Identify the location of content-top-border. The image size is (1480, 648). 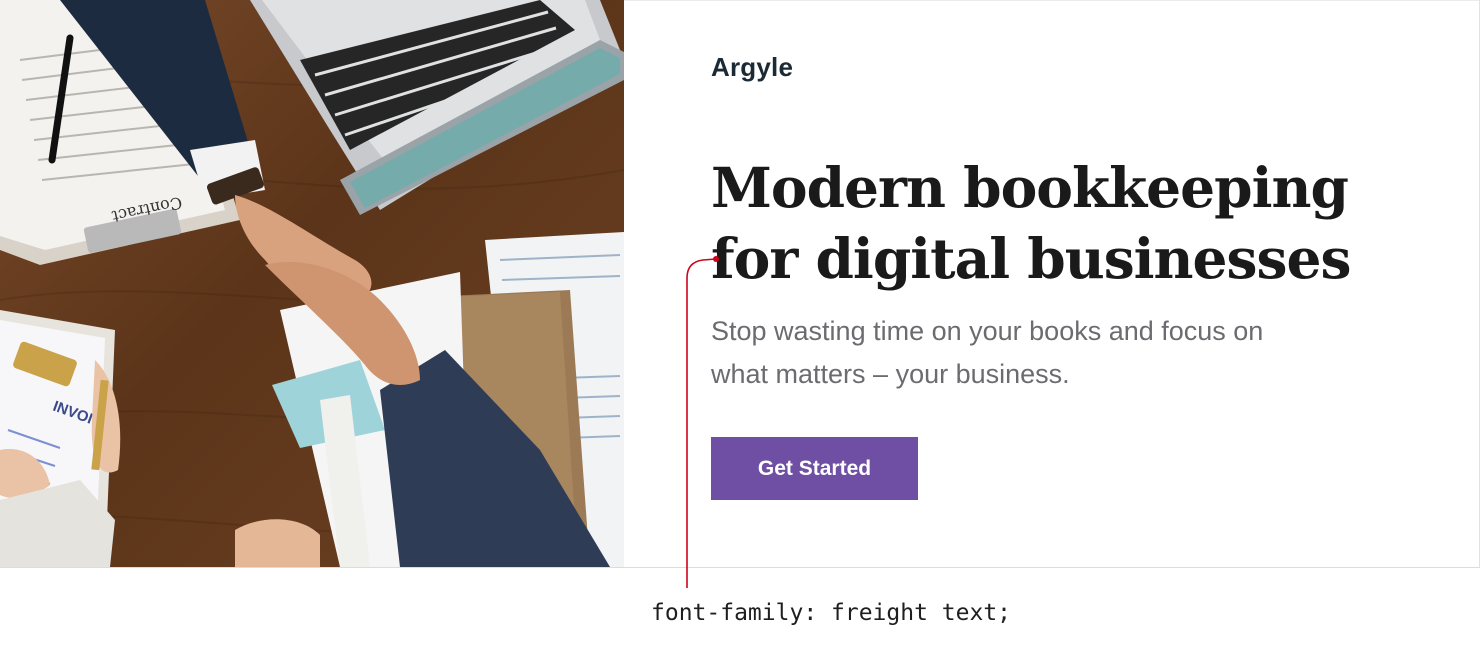
(1052, 0).